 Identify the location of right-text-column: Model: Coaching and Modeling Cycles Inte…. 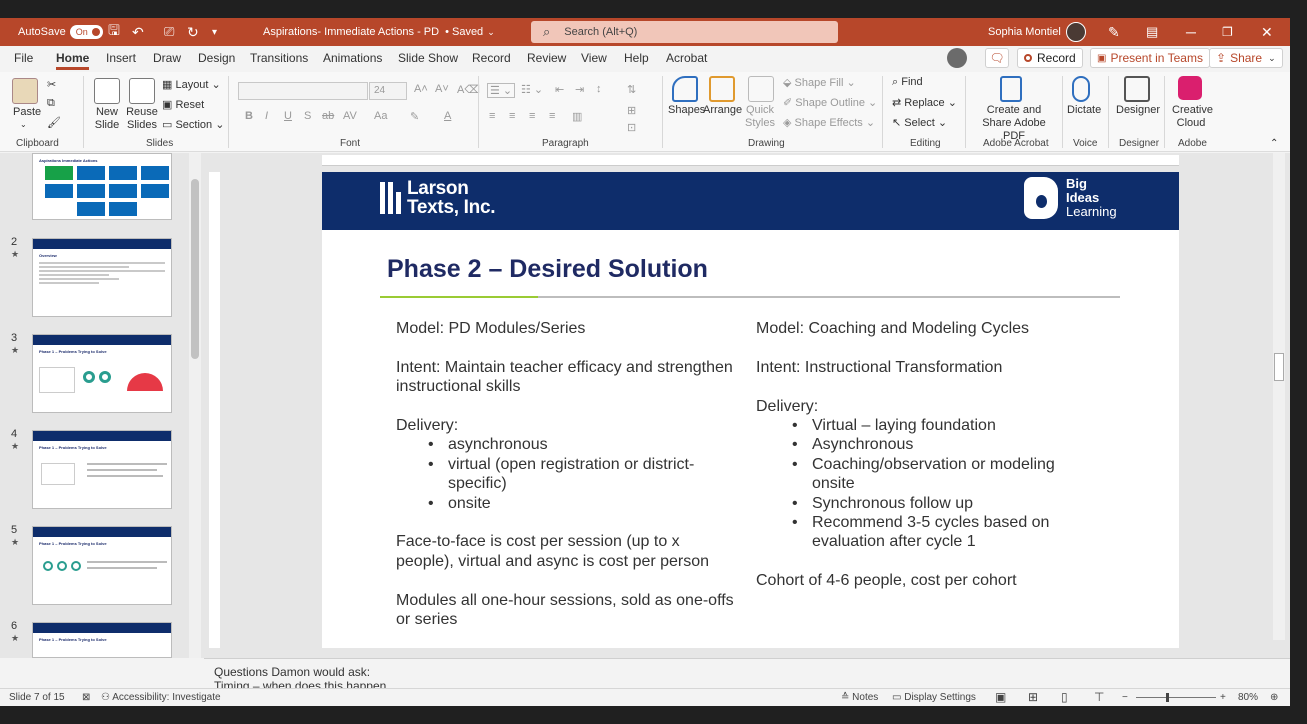
(921, 455).